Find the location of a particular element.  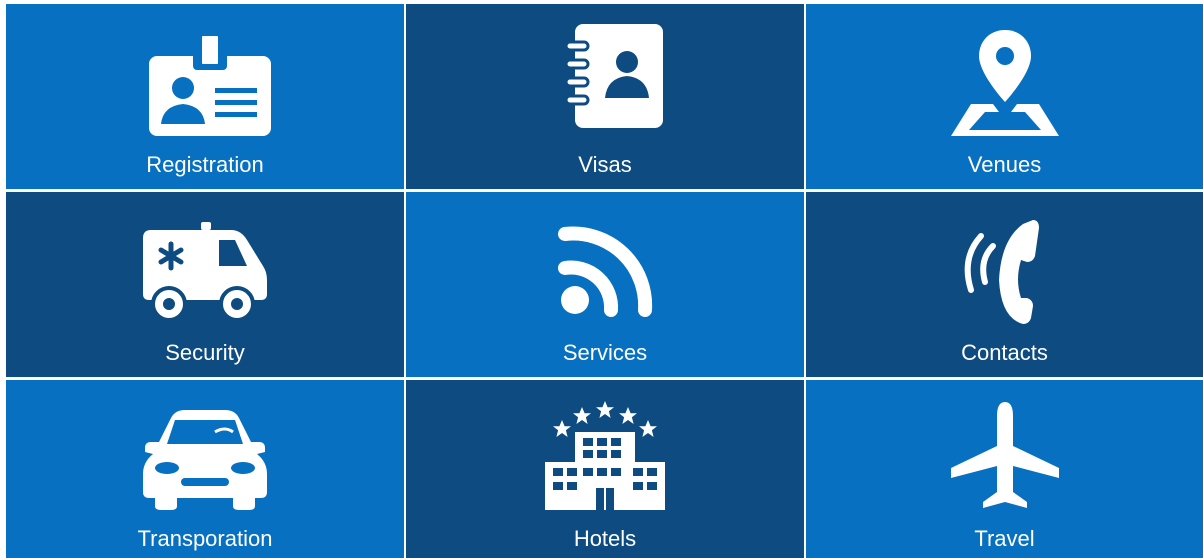

tile-label: Security is located at coordinates (205, 352).